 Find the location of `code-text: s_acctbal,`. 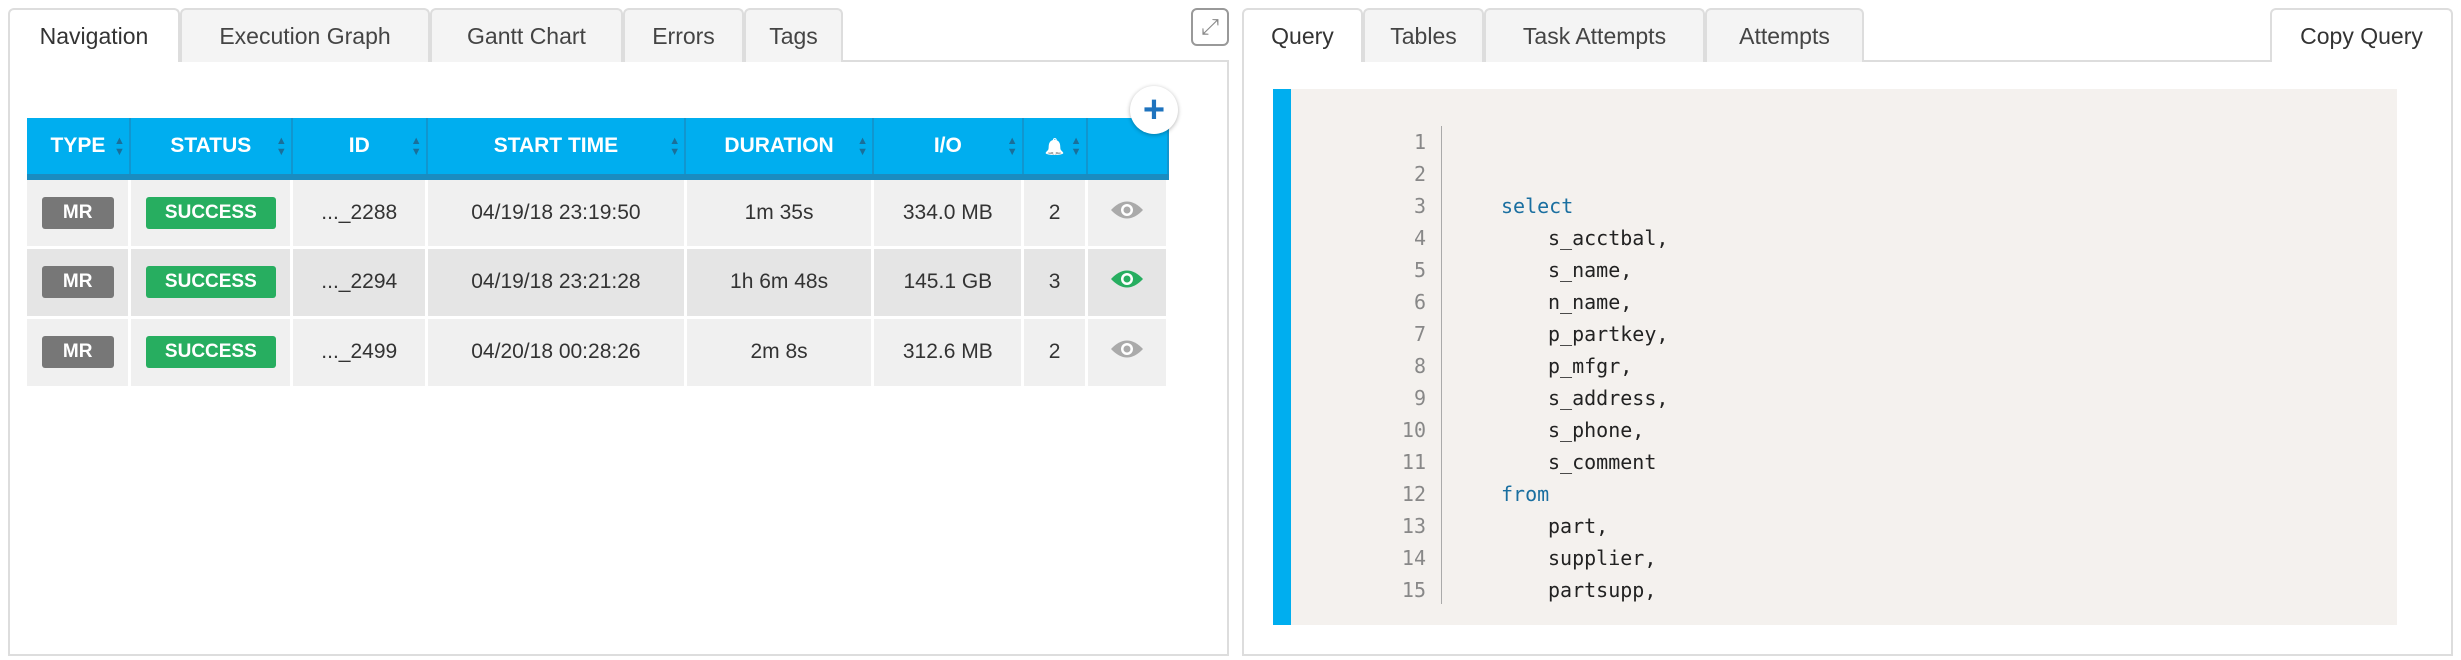

code-text: s_acctbal, is located at coordinates (1608, 238).